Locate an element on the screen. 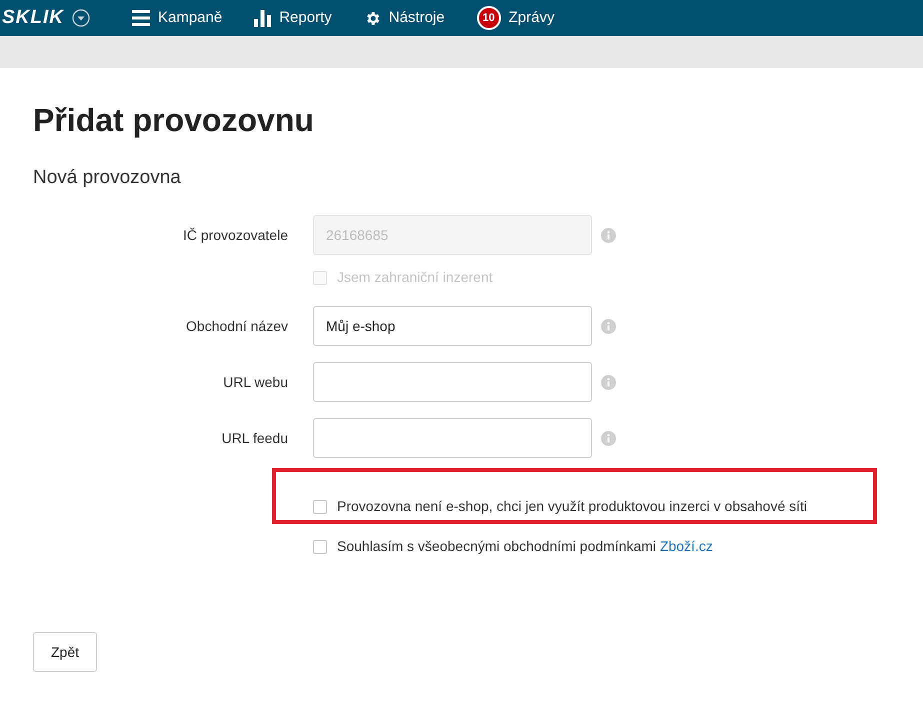  logo: SKLIK is located at coordinates (33, 18).